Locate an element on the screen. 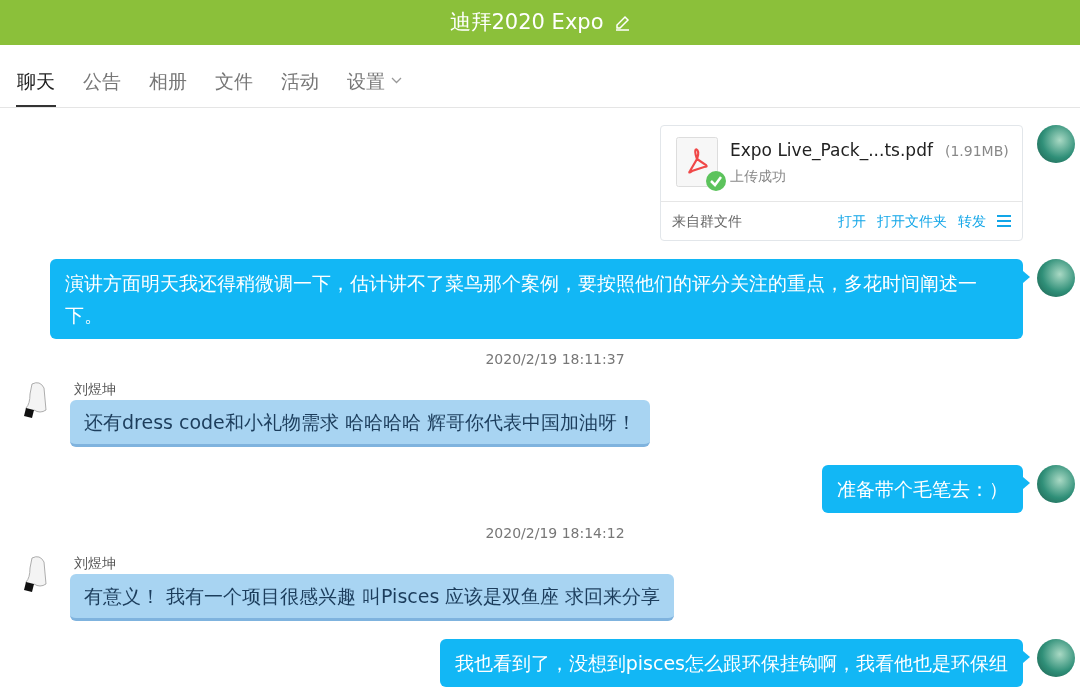 The image size is (1080, 698). file-card: Expo Live_Pack_...ts.pdf (1.91MB) 上传成功 来自群文件 打开 打开文件夹 转发 is located at coordinates (841, 183).